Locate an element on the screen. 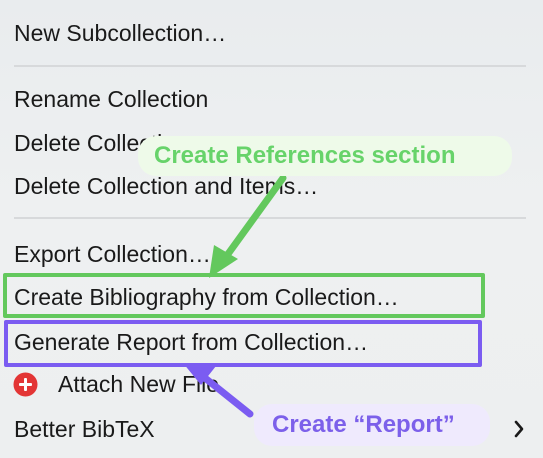 This screenshot has width=543, height=458. chevron-right-icon is located at coordinates (519, 429).